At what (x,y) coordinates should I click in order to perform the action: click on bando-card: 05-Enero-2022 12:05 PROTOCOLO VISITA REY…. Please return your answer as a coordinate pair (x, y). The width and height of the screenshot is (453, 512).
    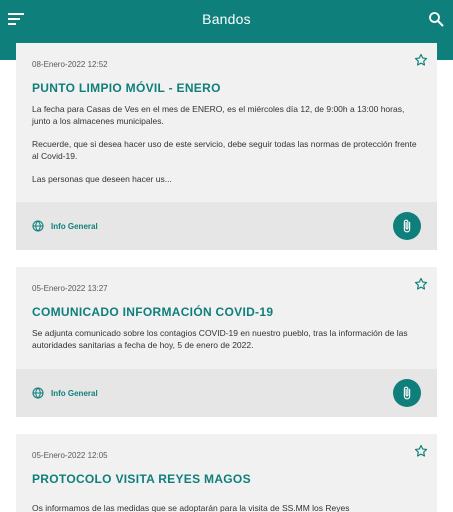
    Looking at the image, I should click on (226, 473).